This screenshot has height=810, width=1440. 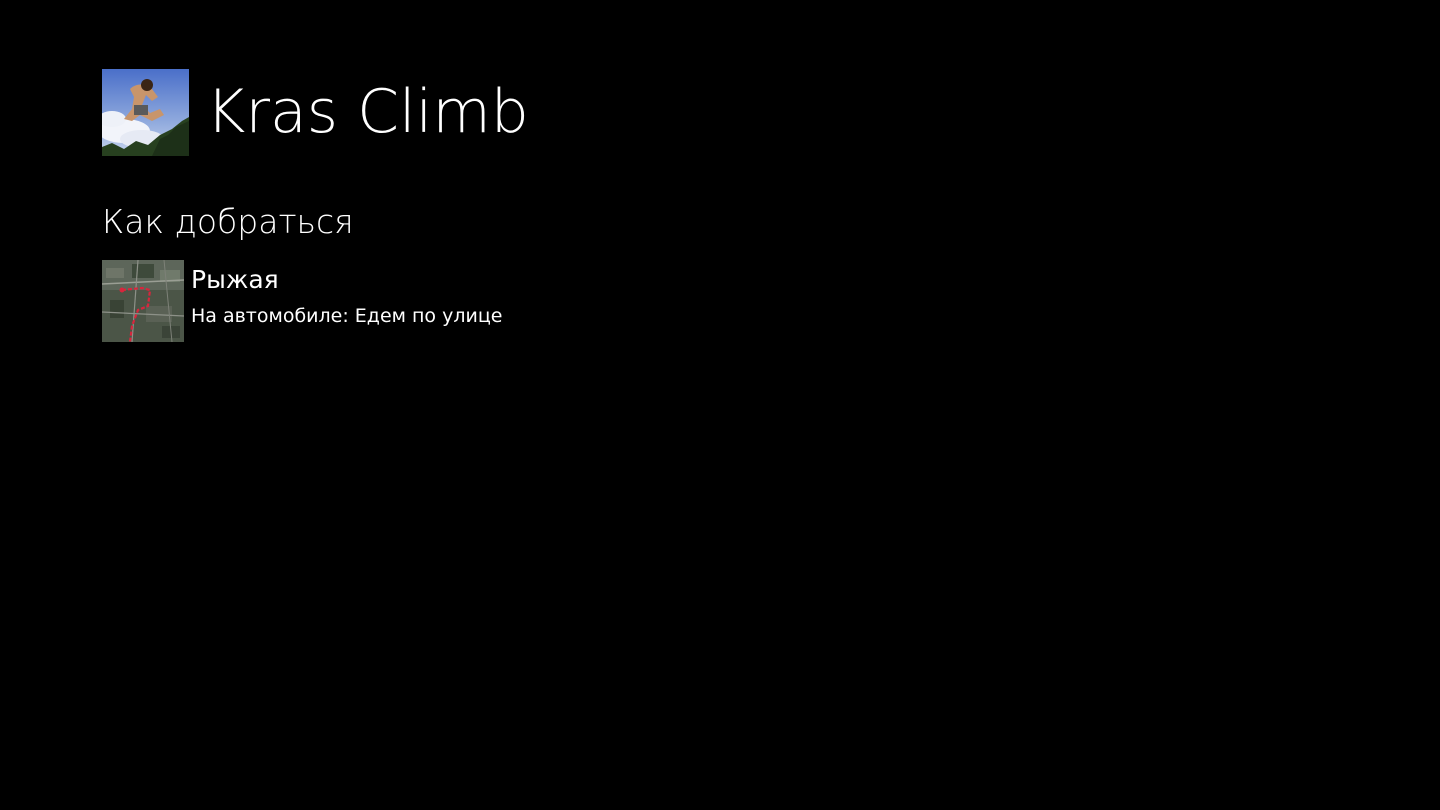 What do you see at coordinates (235, 279) in the screenshot?
I see `list-item-title: Рыжая` at bounding box center [235, 279].